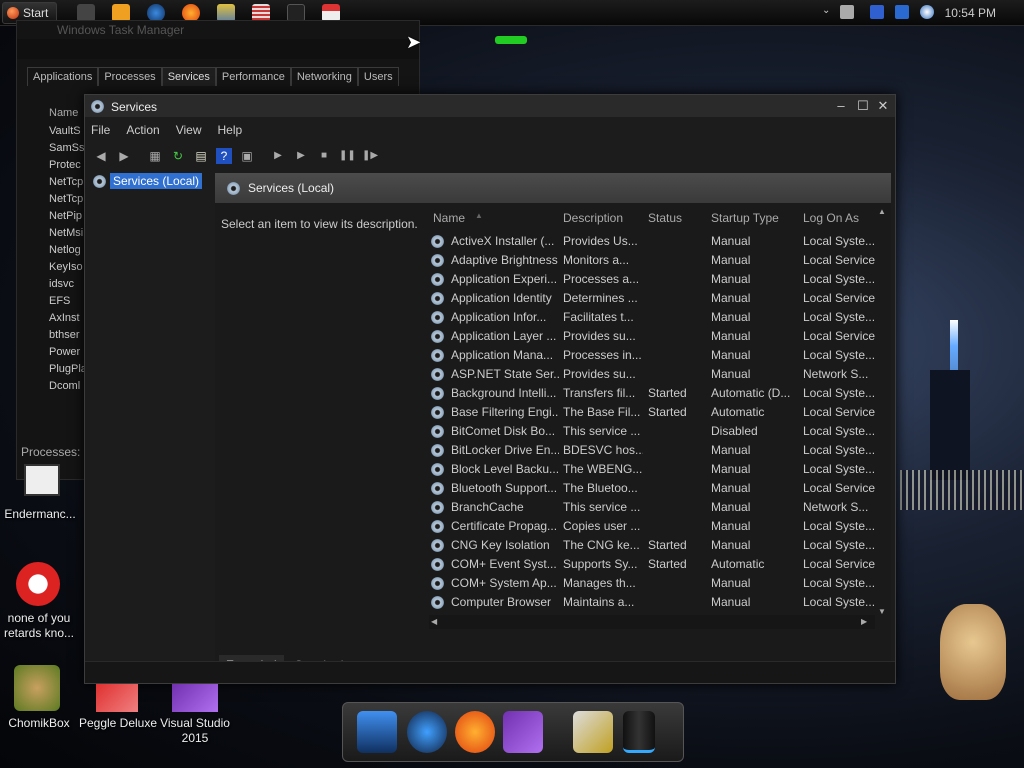 The width and height of the screenshot is (1024, 768). I want to click on scroll-up-icon: ▲, so click(882, 211).